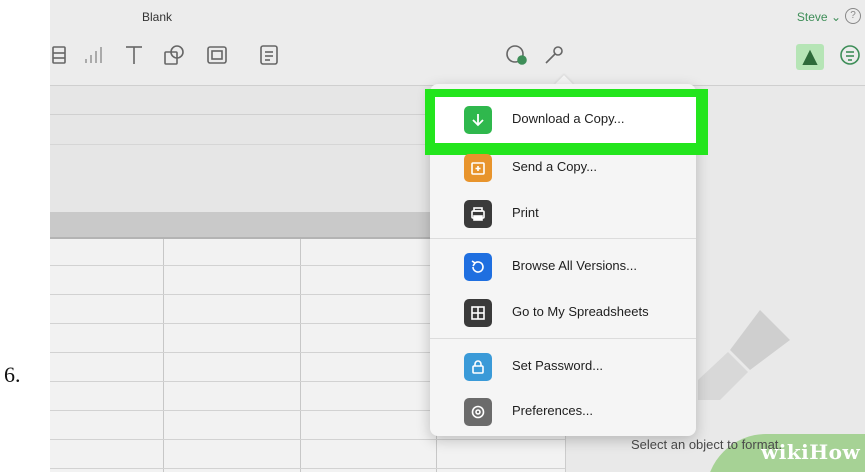 This screenshot has width=865, height=472. What do you see at coordinates (517, 55) in the screenshot?
I see `collaborate-icon` at bounding box center [517, 55].